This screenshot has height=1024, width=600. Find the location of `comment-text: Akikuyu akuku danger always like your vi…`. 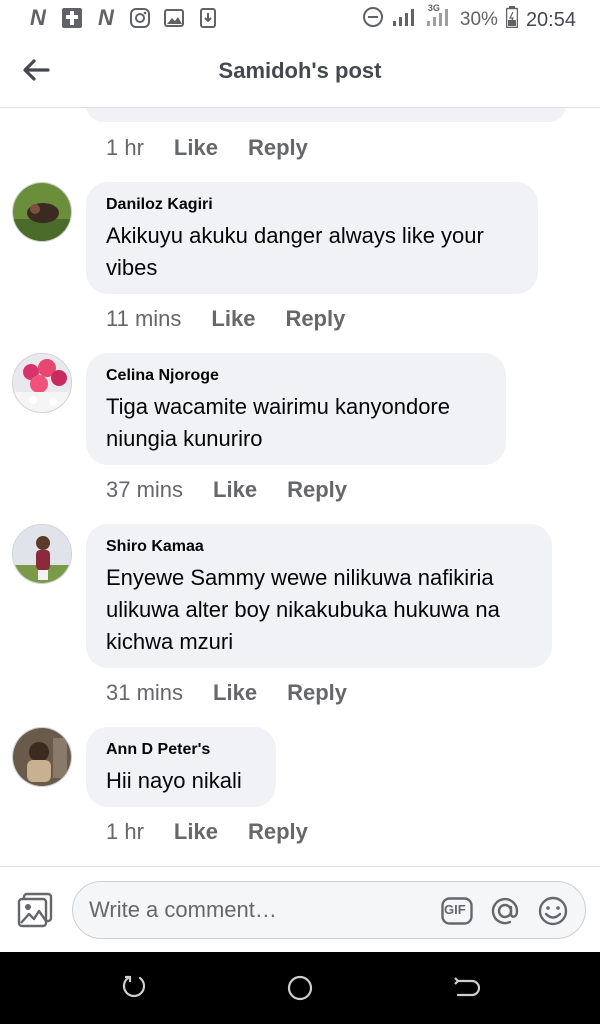

comment-text: Akikuyu akuku danger always like your vi… is located at coordinates (295, 251).